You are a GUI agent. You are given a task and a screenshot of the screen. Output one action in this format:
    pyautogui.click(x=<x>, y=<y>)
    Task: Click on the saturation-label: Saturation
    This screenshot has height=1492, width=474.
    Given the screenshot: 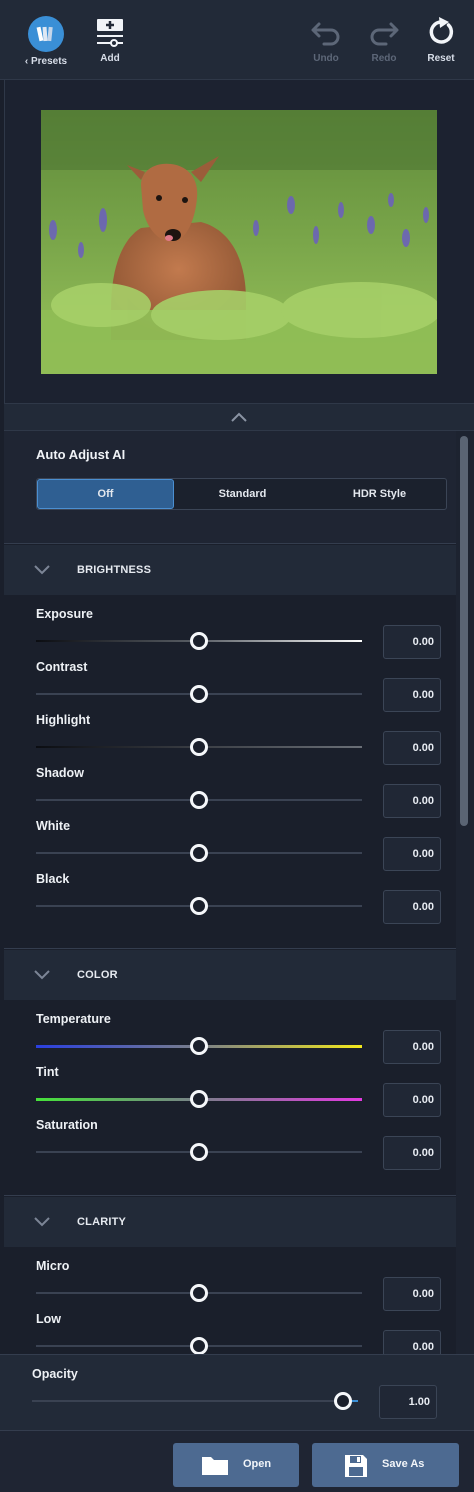 What is the action you would take?
    pyautogui.click(x=67, y=1125)
    